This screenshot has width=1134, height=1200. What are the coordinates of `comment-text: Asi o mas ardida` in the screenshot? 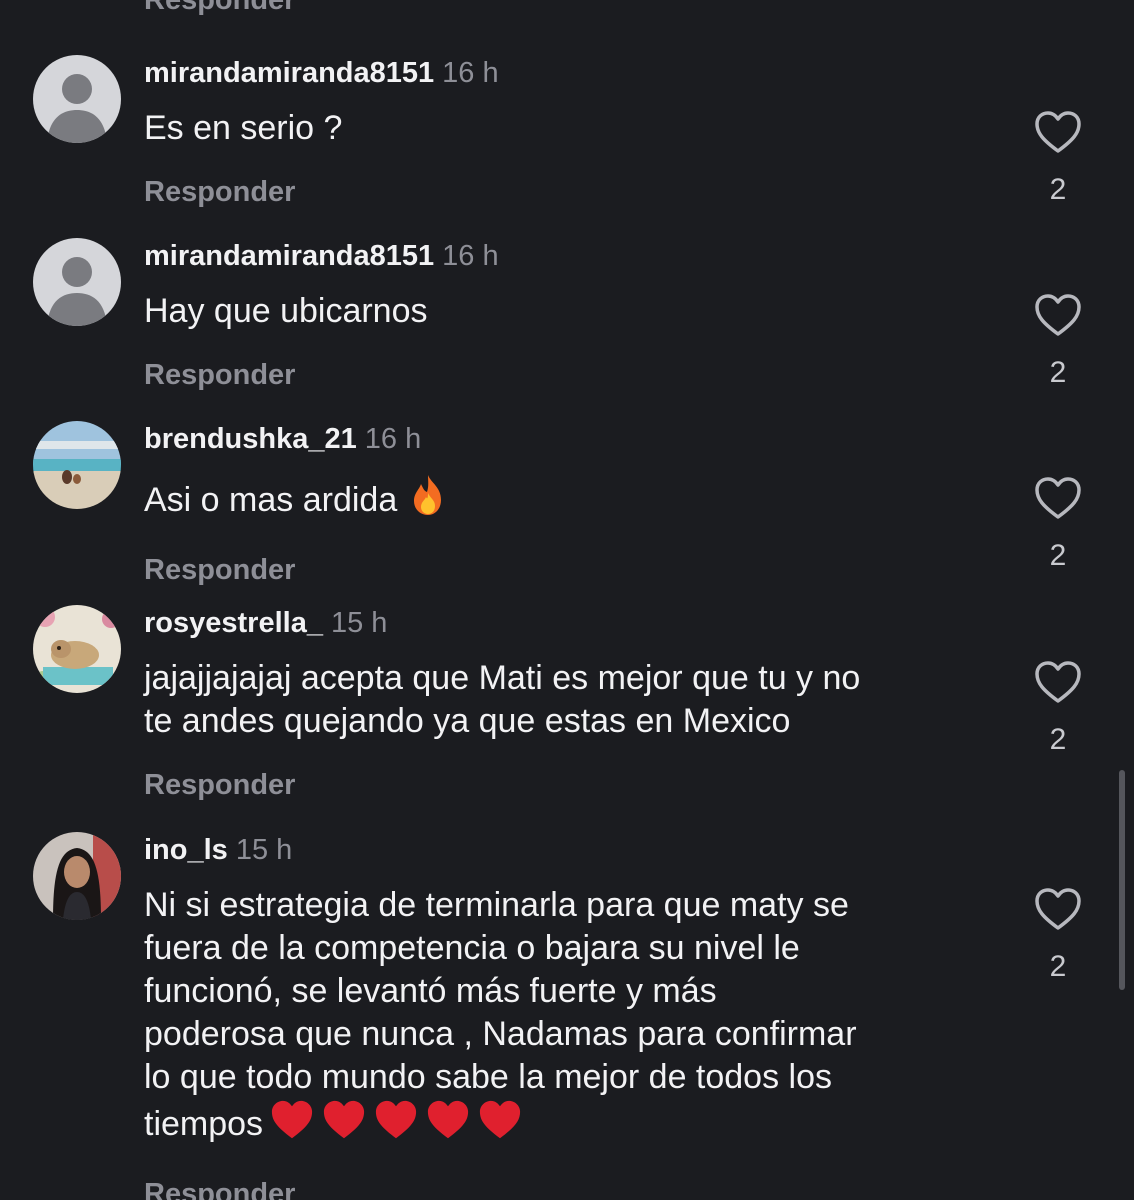 It's located at (564, 500).